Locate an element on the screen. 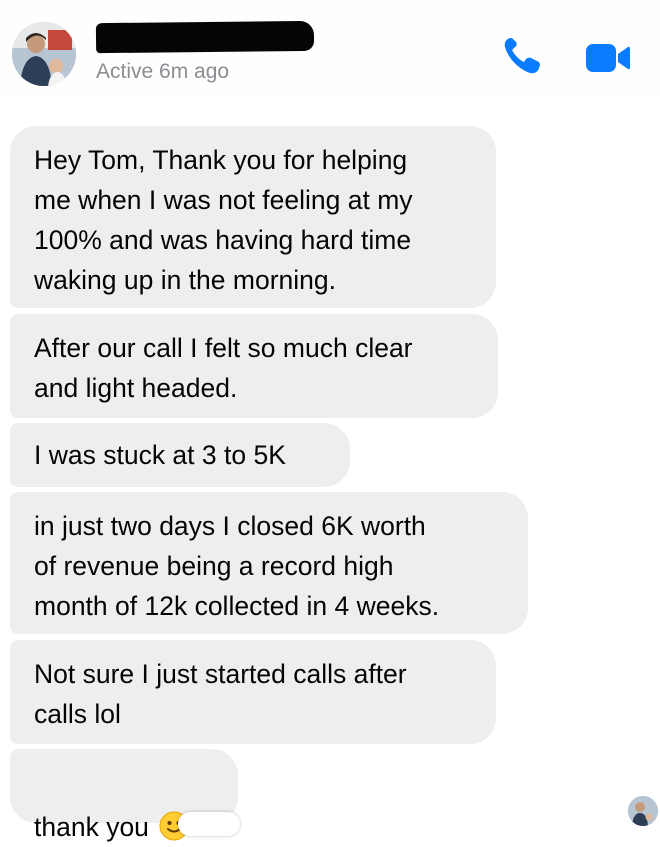 The height and width of the screenshot is (847, 660). phone-icon is located at coordinates (522, 56).